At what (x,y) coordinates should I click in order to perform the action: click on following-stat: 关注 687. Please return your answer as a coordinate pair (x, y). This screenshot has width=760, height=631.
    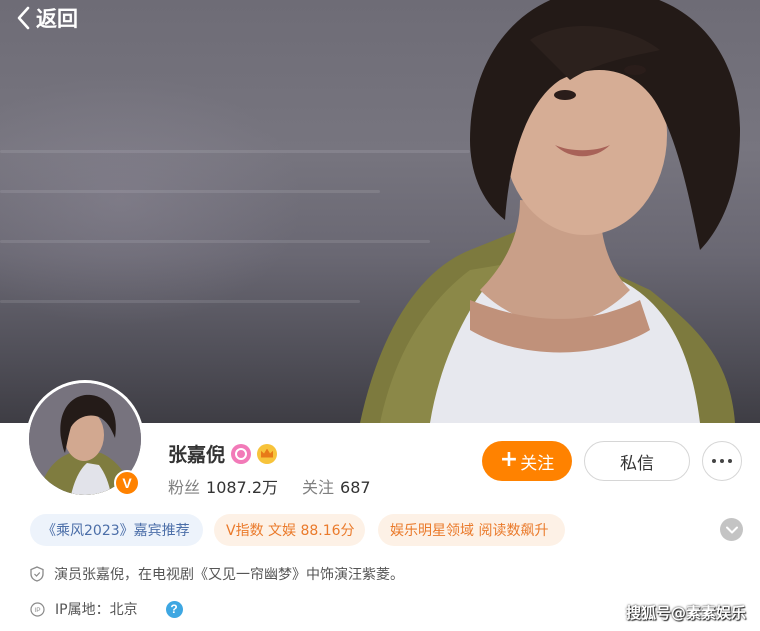
    Looking at the image, I should click on (336, 486).